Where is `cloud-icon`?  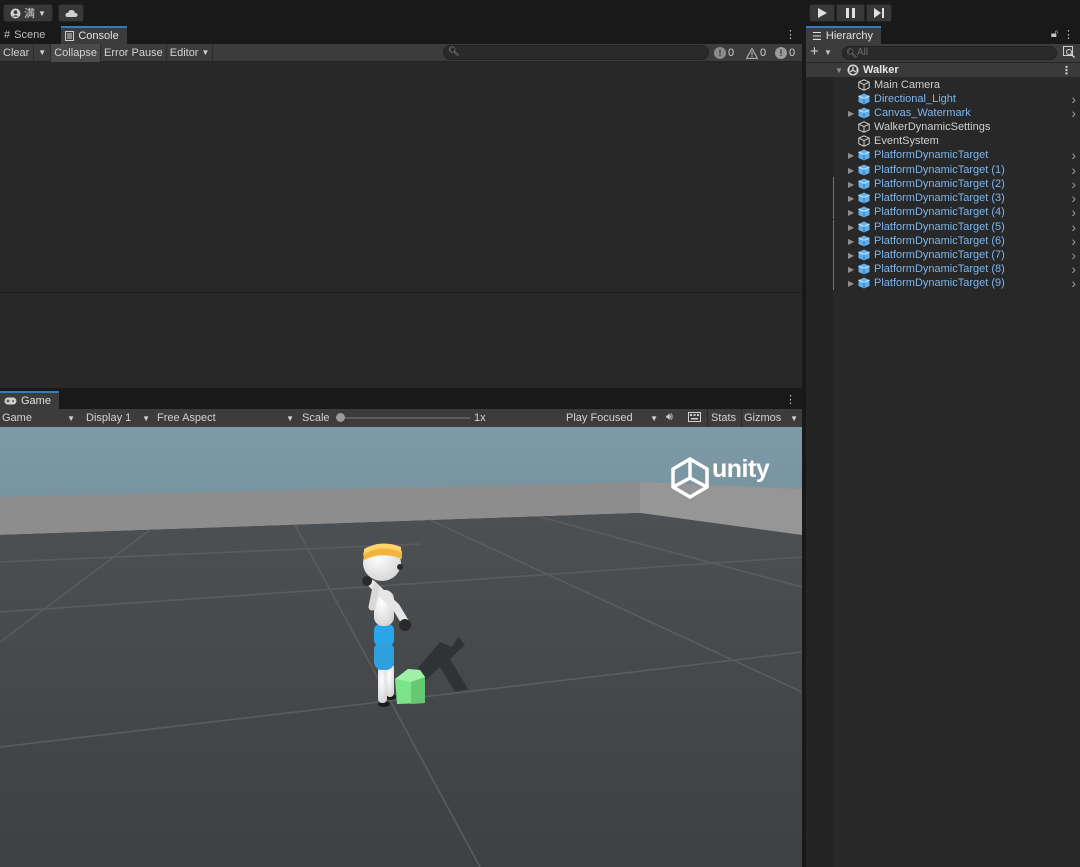
cloud-icon is located at coordinates (70, 13).